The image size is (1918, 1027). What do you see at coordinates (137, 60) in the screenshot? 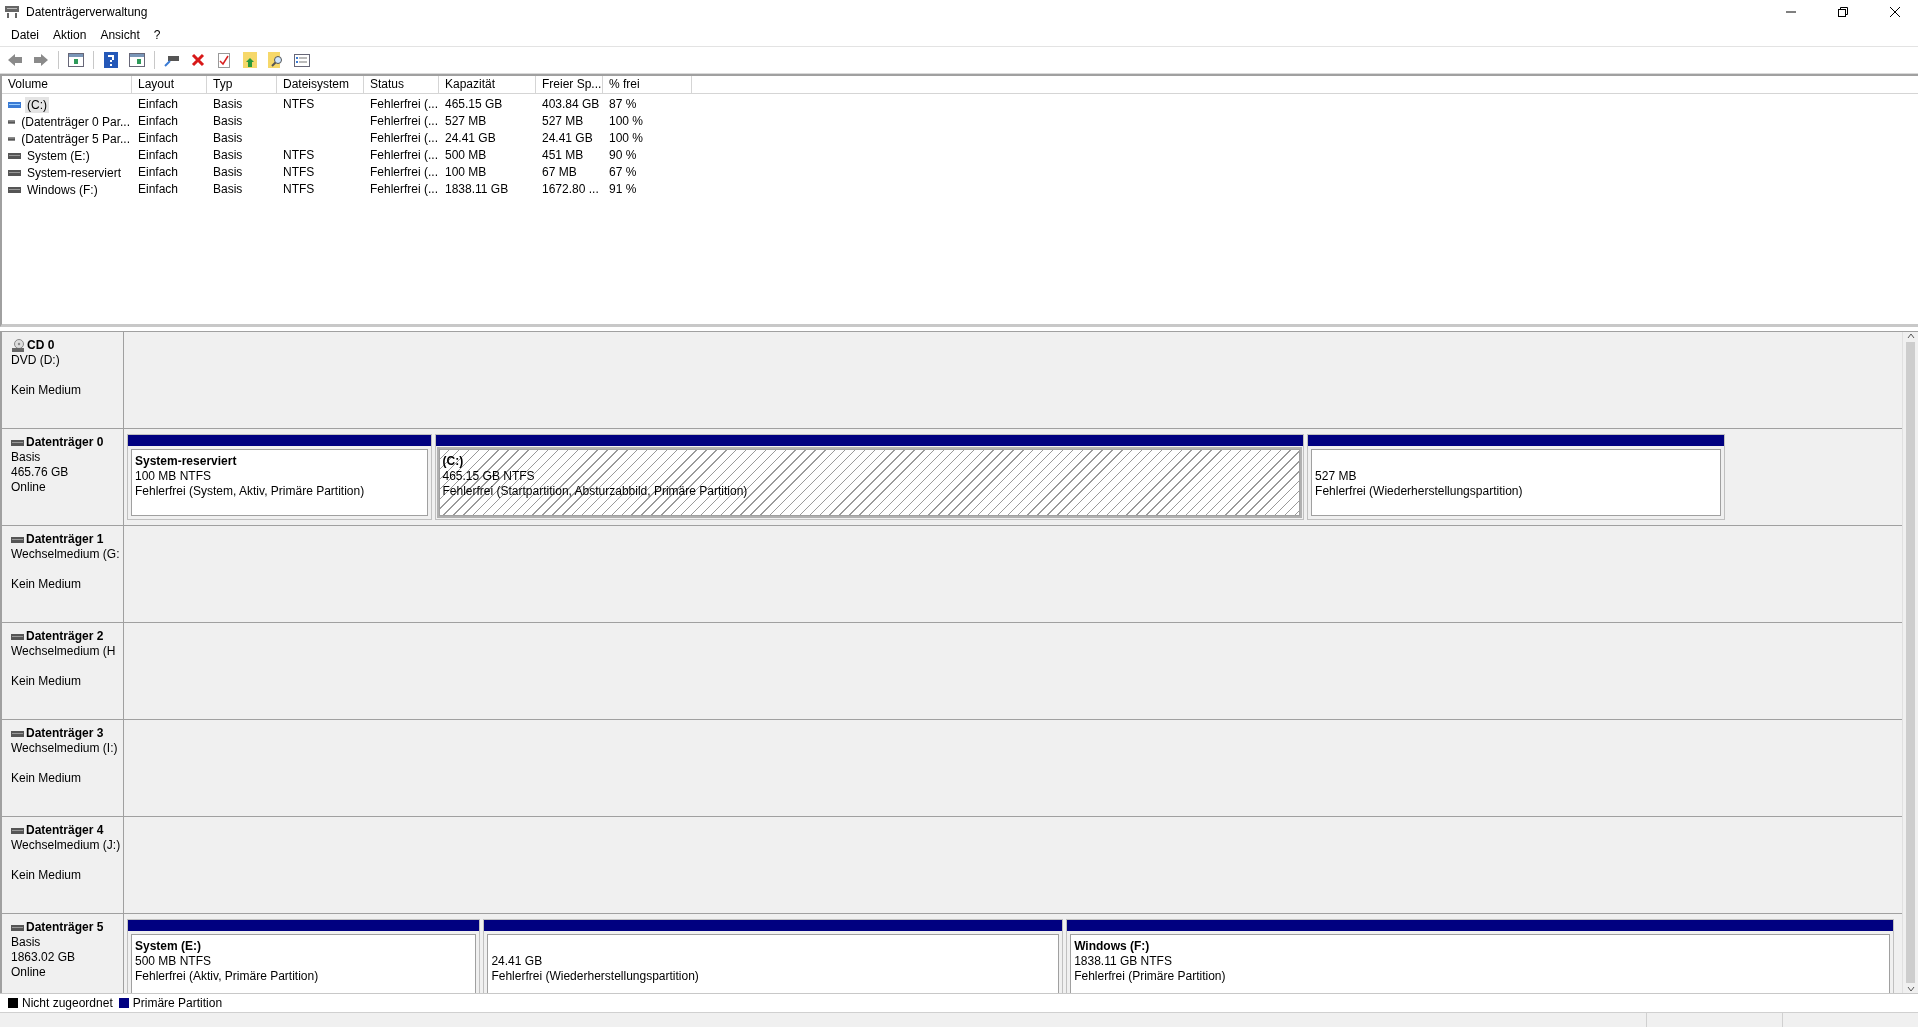
I see `properties-view-icon` at bounding box center [137, 60].